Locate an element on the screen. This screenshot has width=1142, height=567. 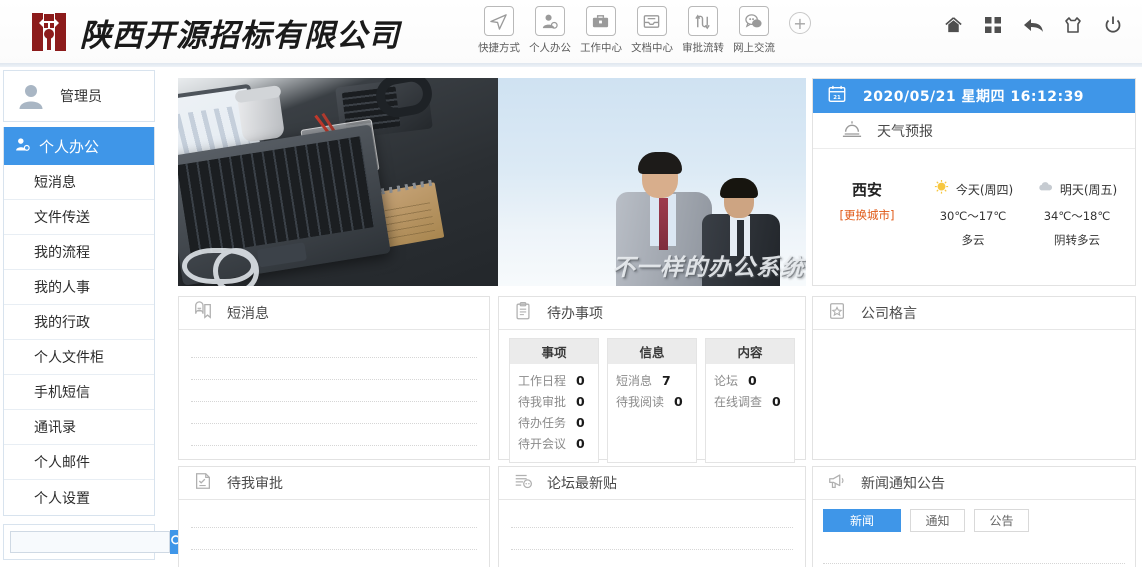
chat-bubbles-icon is located at coordinates (753, 21).